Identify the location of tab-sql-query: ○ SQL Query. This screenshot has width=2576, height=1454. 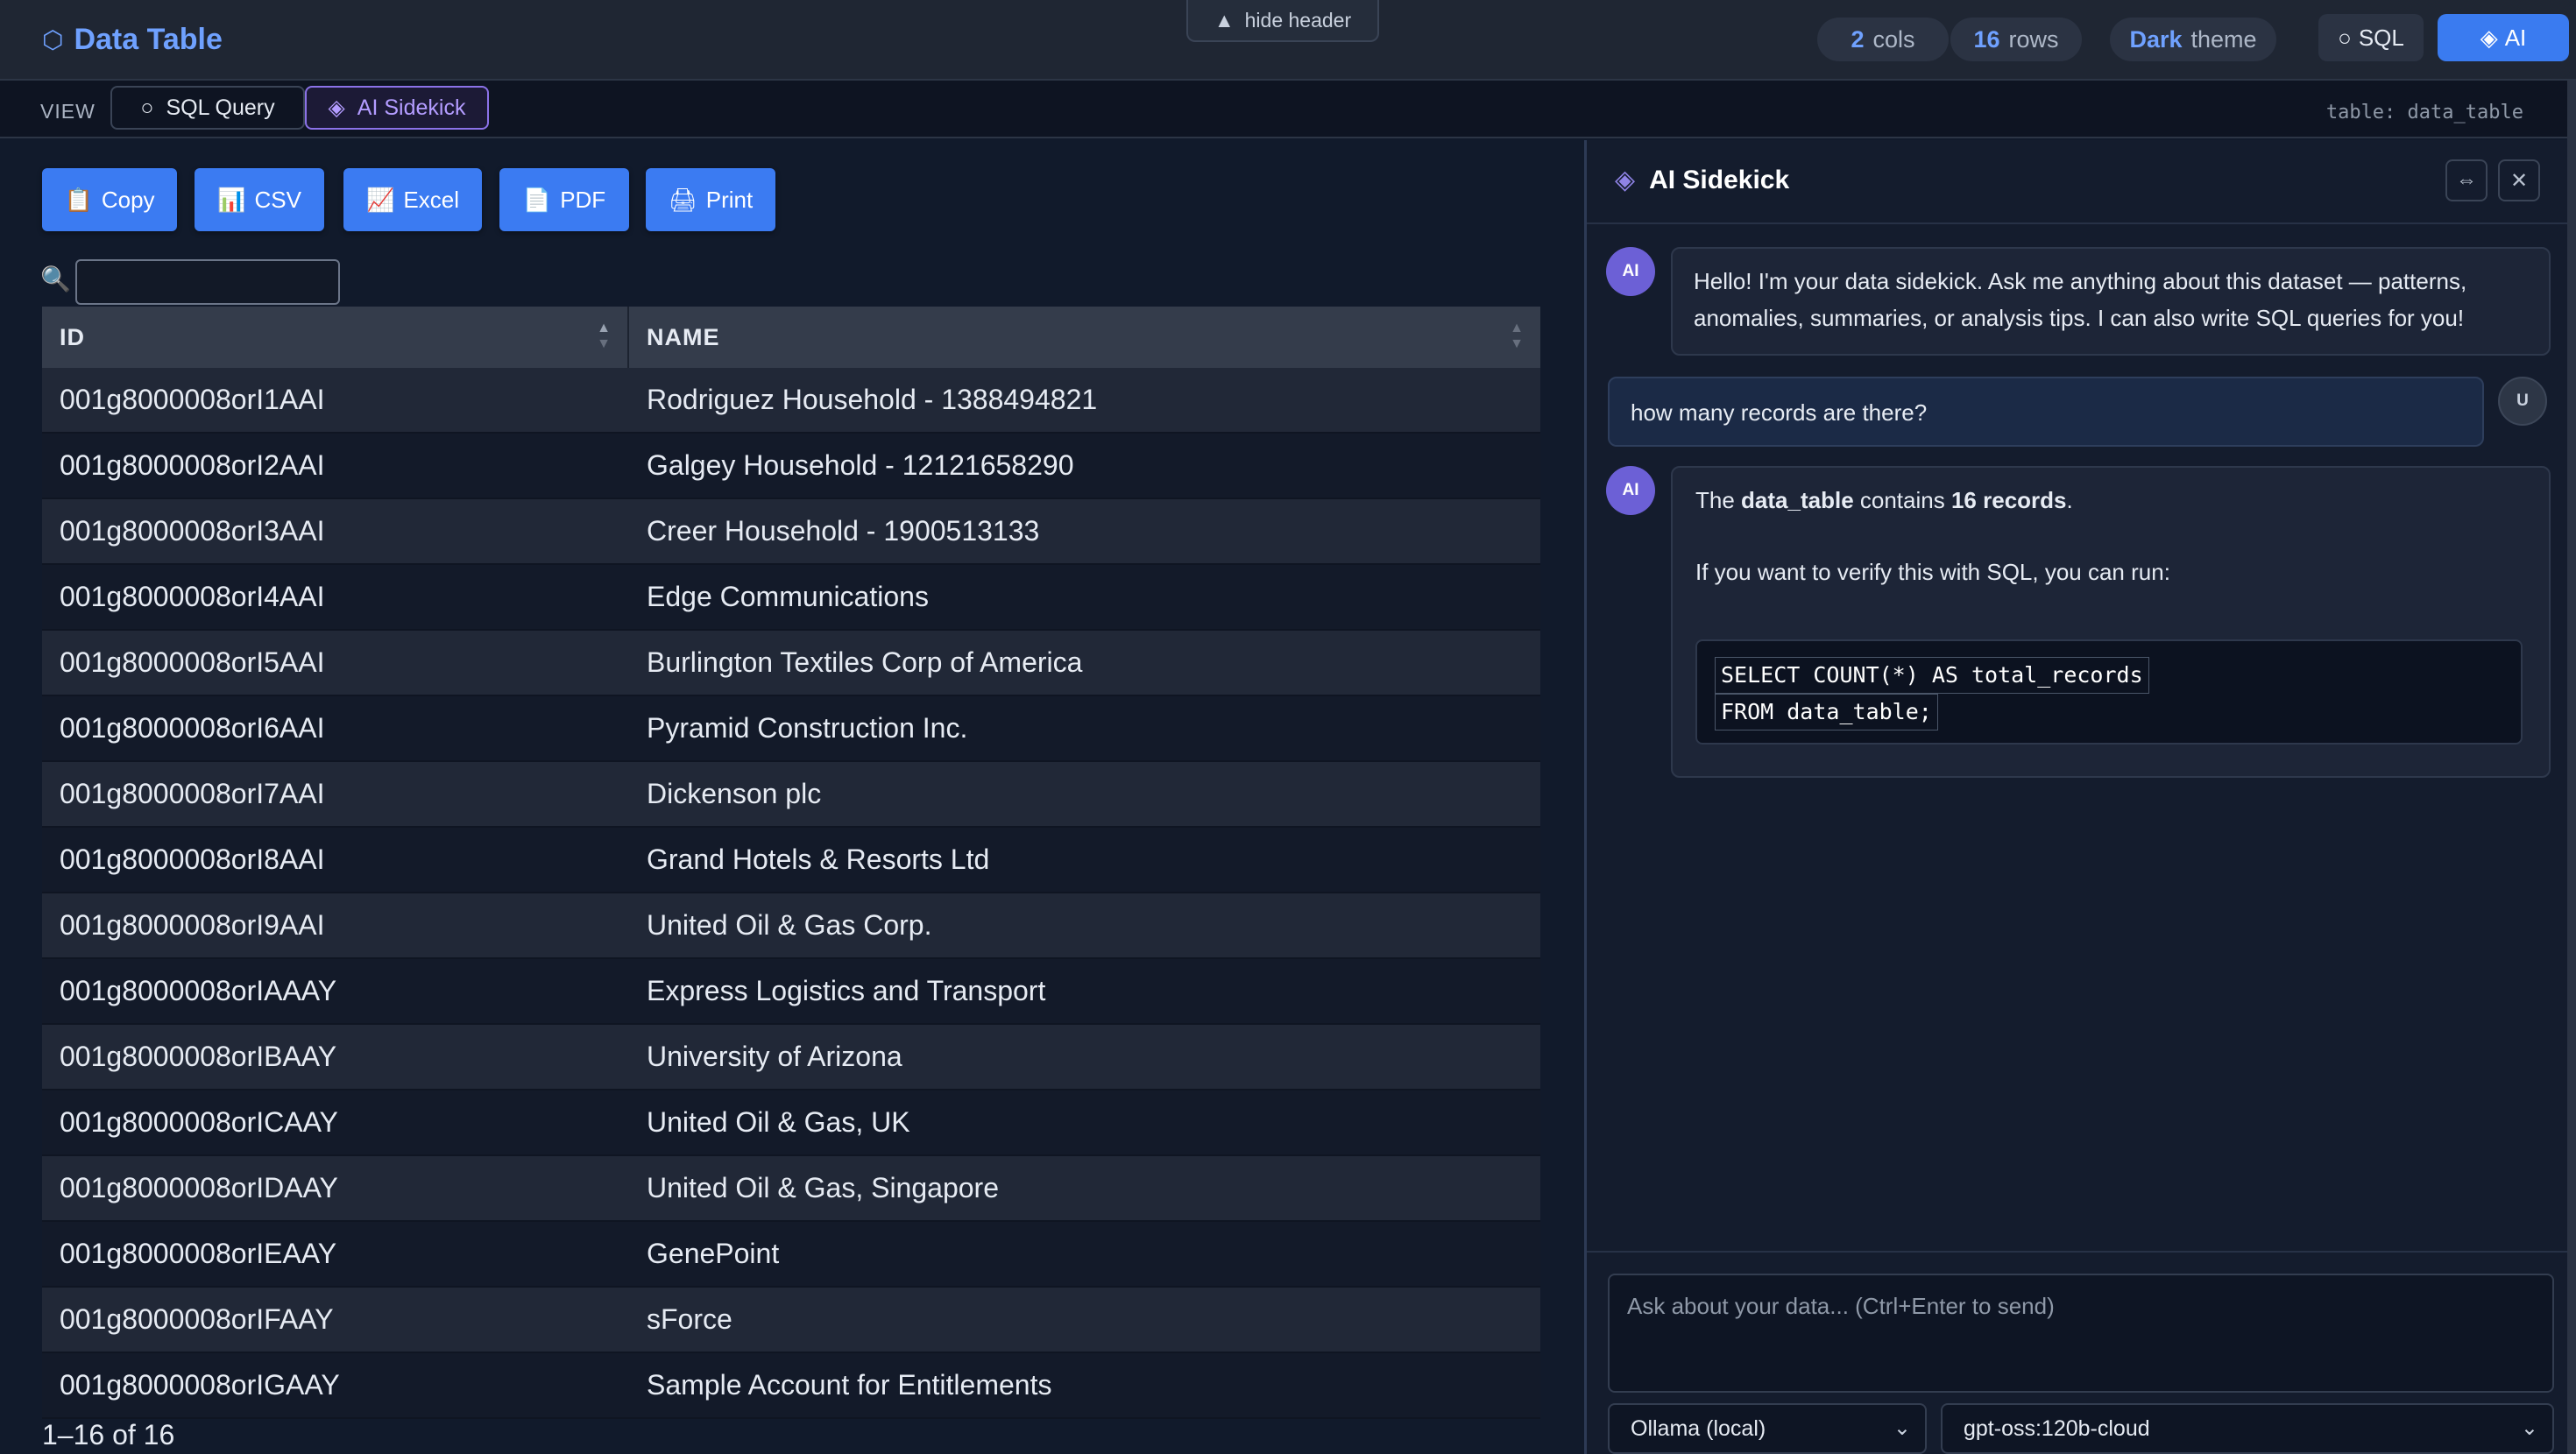
(207, 108).